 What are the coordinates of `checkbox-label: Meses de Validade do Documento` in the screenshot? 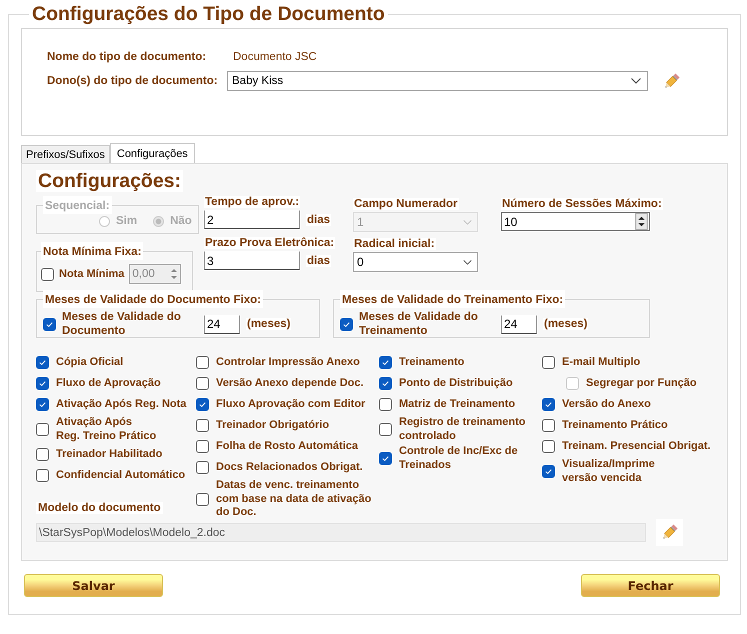 It's located at (122, 324).